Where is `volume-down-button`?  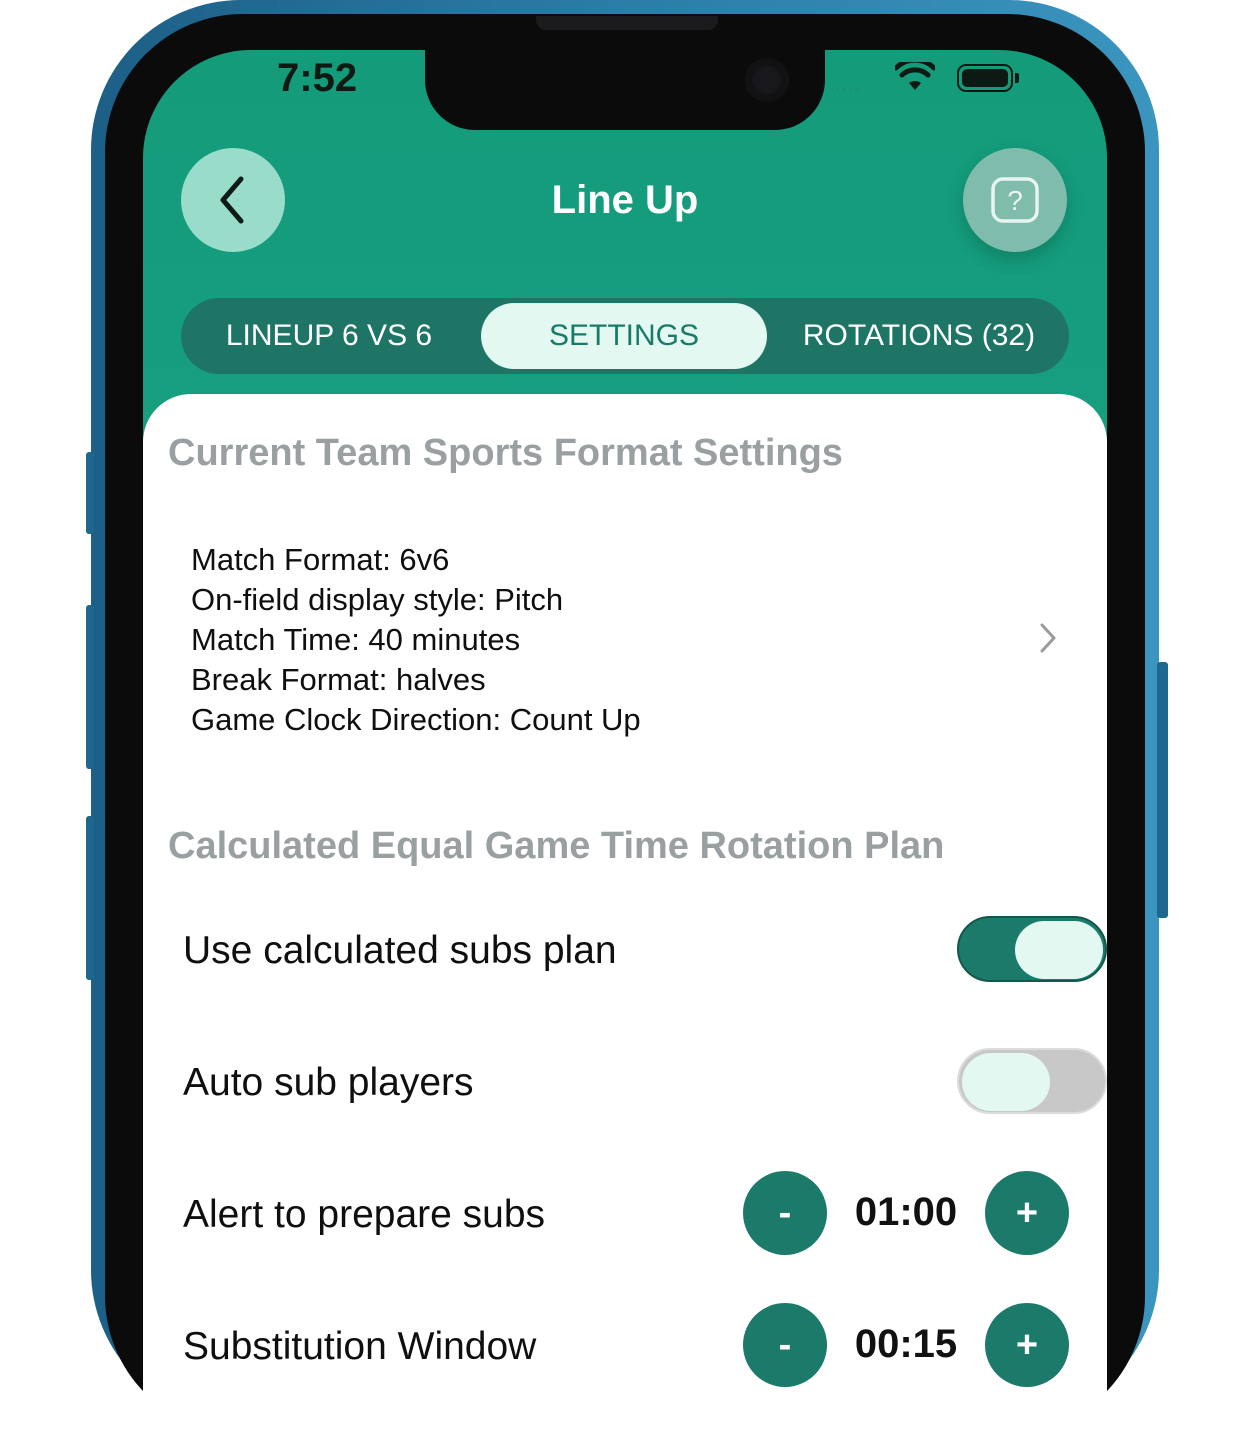
volume-down-button is located at coordinates (90, 898).